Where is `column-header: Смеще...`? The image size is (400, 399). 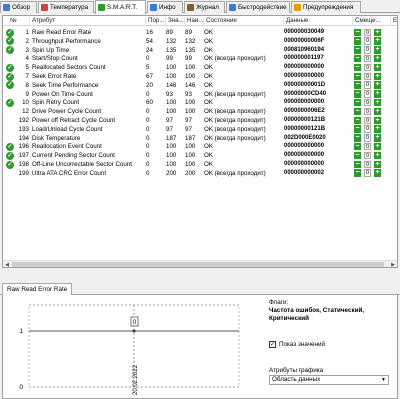 column-header: Смеще... is located at coordinates (372, 21).